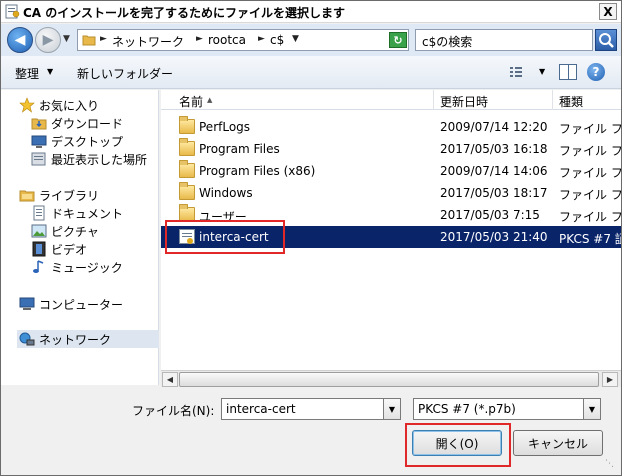 The image size is (622, 476). Describe the element at coordinates (223, 217) in the screenshot. I see `file-name: ユーザー` at that location.